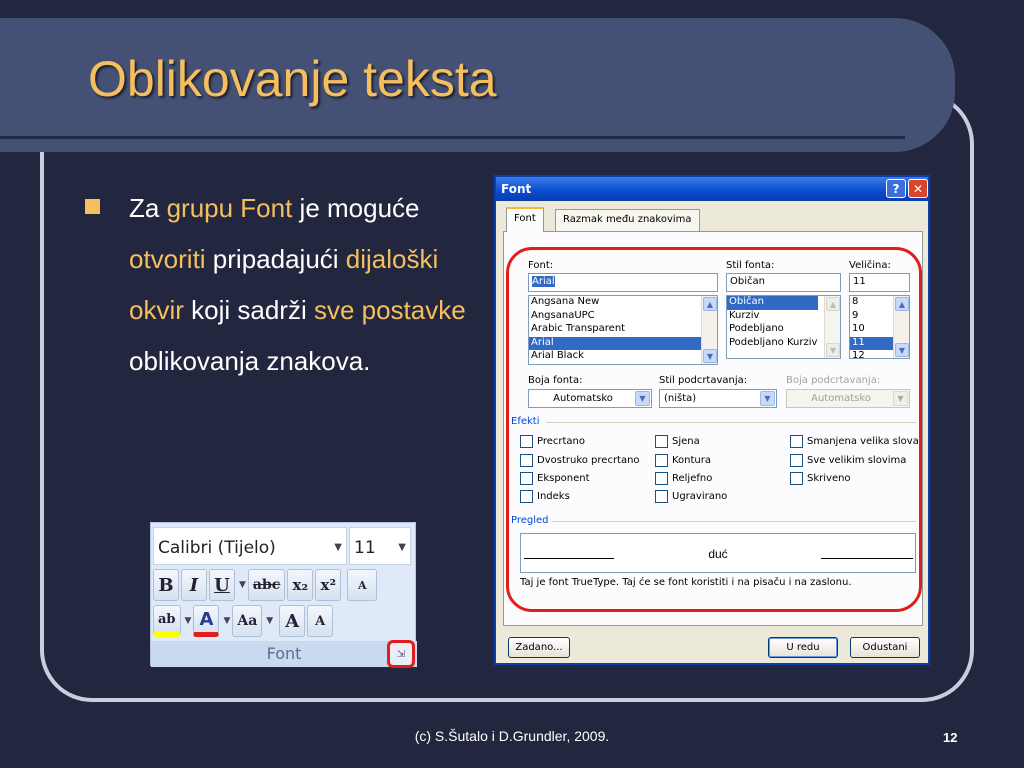 This screenshot has width=1024, height=768. I want to click on close-button: ✕, so click(918, 188).